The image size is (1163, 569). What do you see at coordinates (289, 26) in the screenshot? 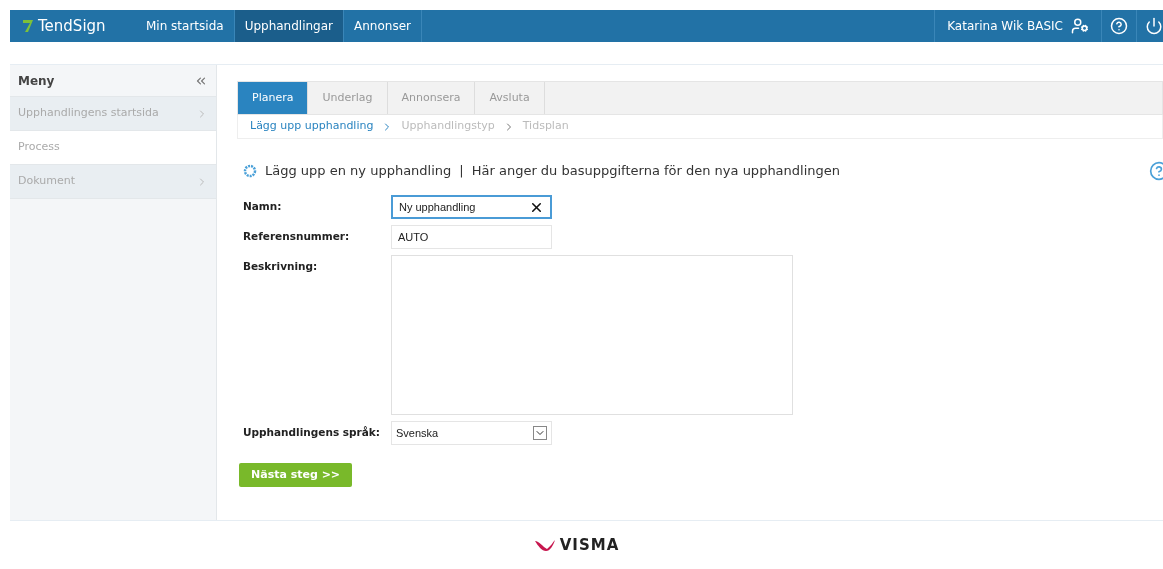
I see `nav-tab: Upphandlingar` at bounding box center [289, 26].